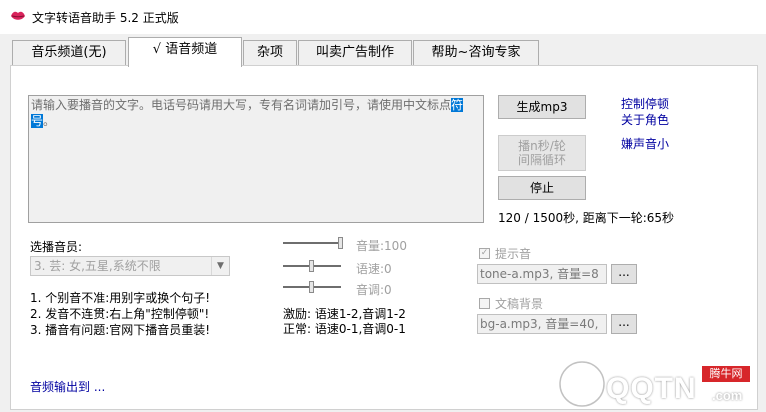  What do you see at coordinates (651, 388) in the screenshot?
I see `watermark-brand: QQTN` at bounding box center [651, 388].